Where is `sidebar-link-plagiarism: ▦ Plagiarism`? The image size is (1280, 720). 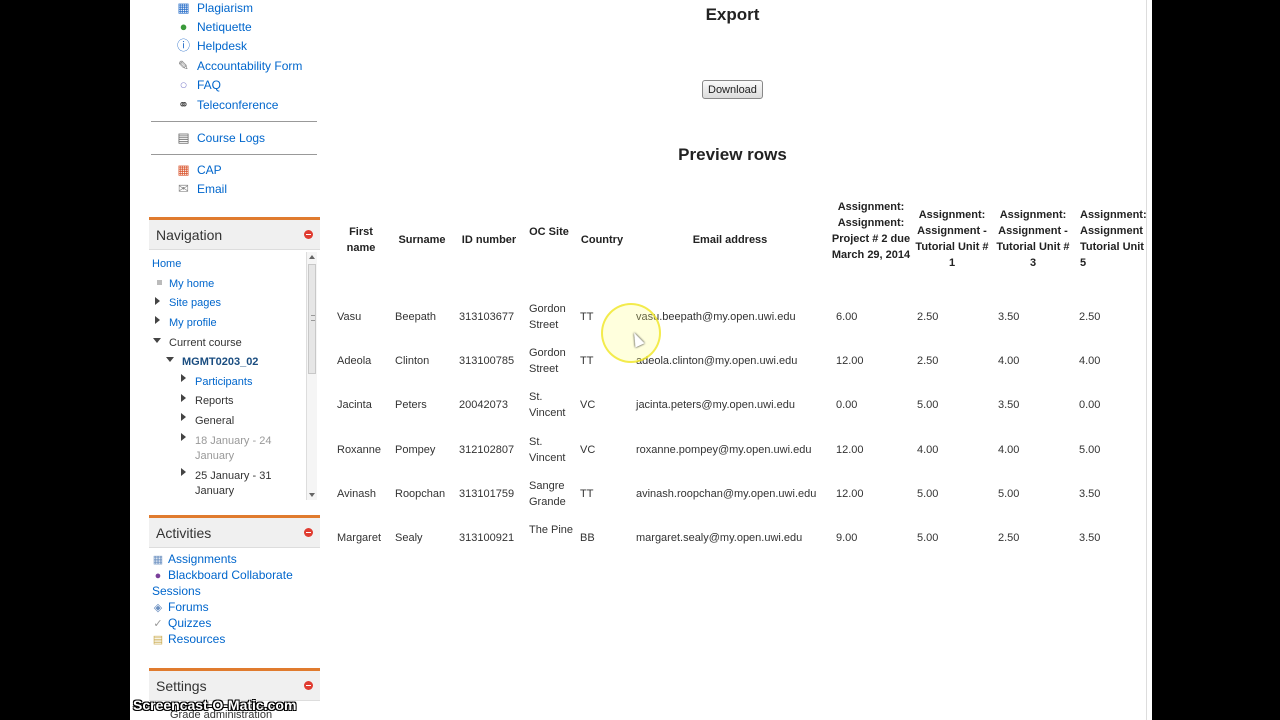 sidebar-link-plagiarism: ▦ Plagiarism is located at coordinates (214, 8).